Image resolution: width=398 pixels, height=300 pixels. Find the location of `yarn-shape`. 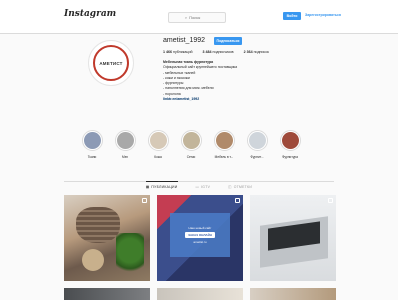

yarn-shape is located at coordinates (93, 260).